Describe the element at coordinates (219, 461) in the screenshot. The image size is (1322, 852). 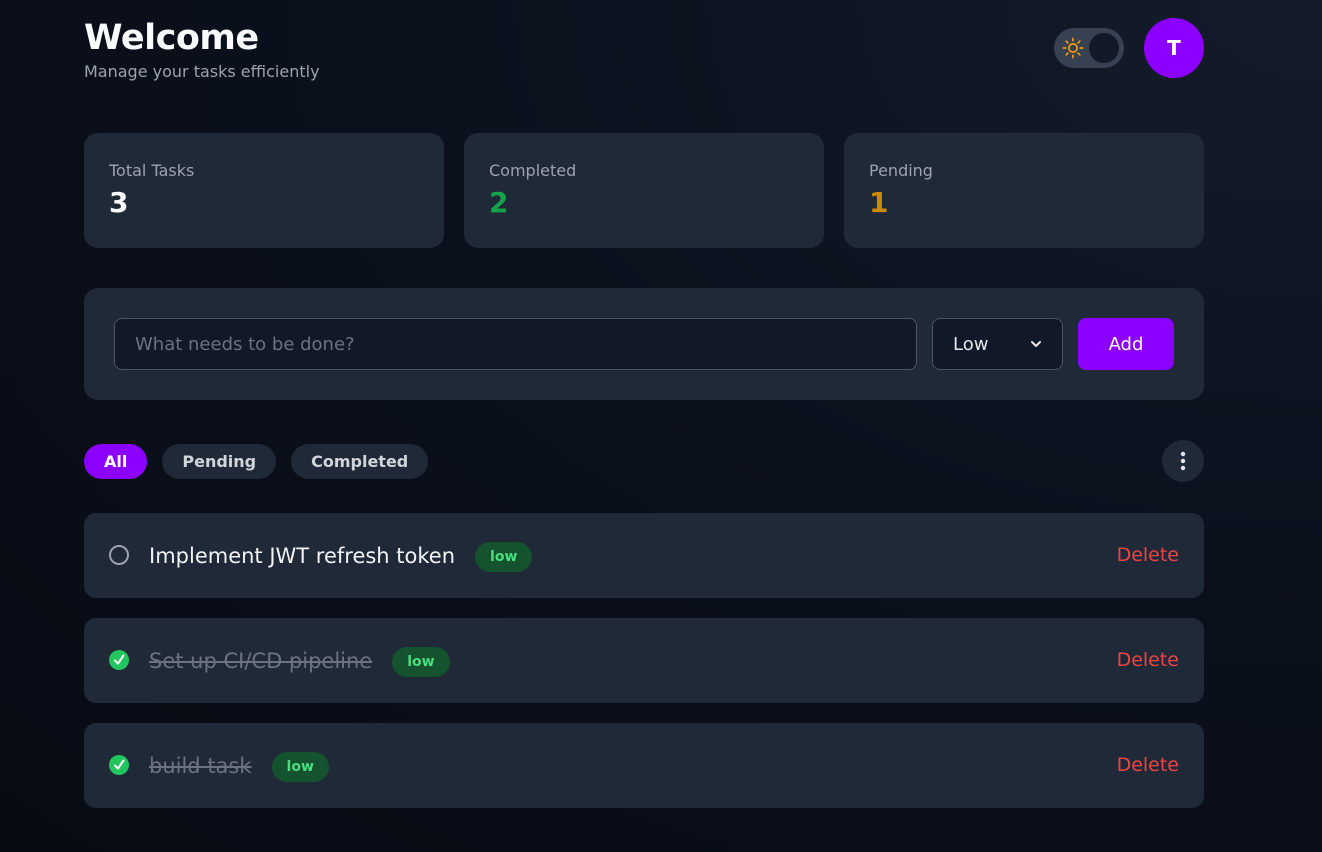
I see `filter-pending: Pending` at that location.